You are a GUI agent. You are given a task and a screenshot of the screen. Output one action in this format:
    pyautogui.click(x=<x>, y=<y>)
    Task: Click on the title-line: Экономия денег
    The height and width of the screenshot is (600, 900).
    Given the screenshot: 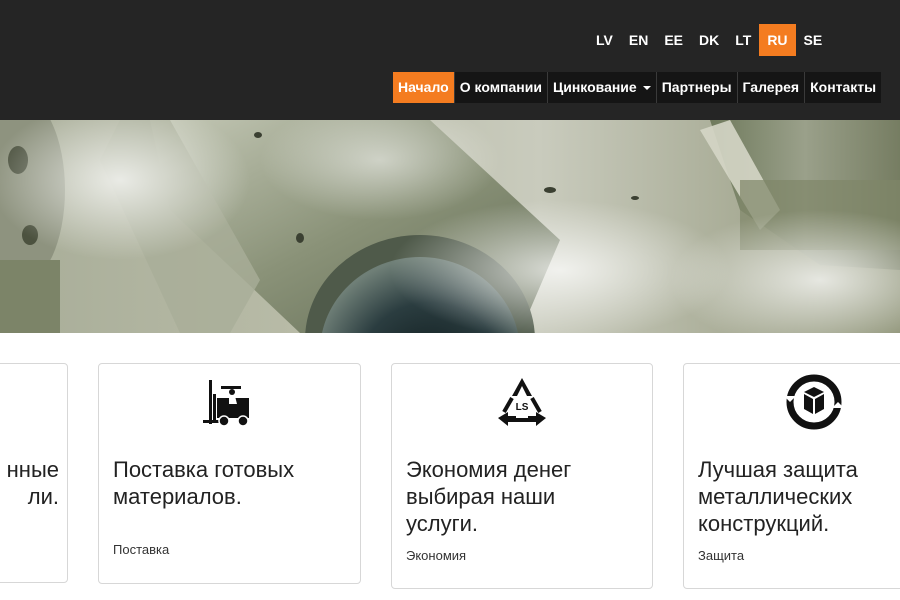 What is the action you would take?
    pyautogui.click(x=489, y=469)
    